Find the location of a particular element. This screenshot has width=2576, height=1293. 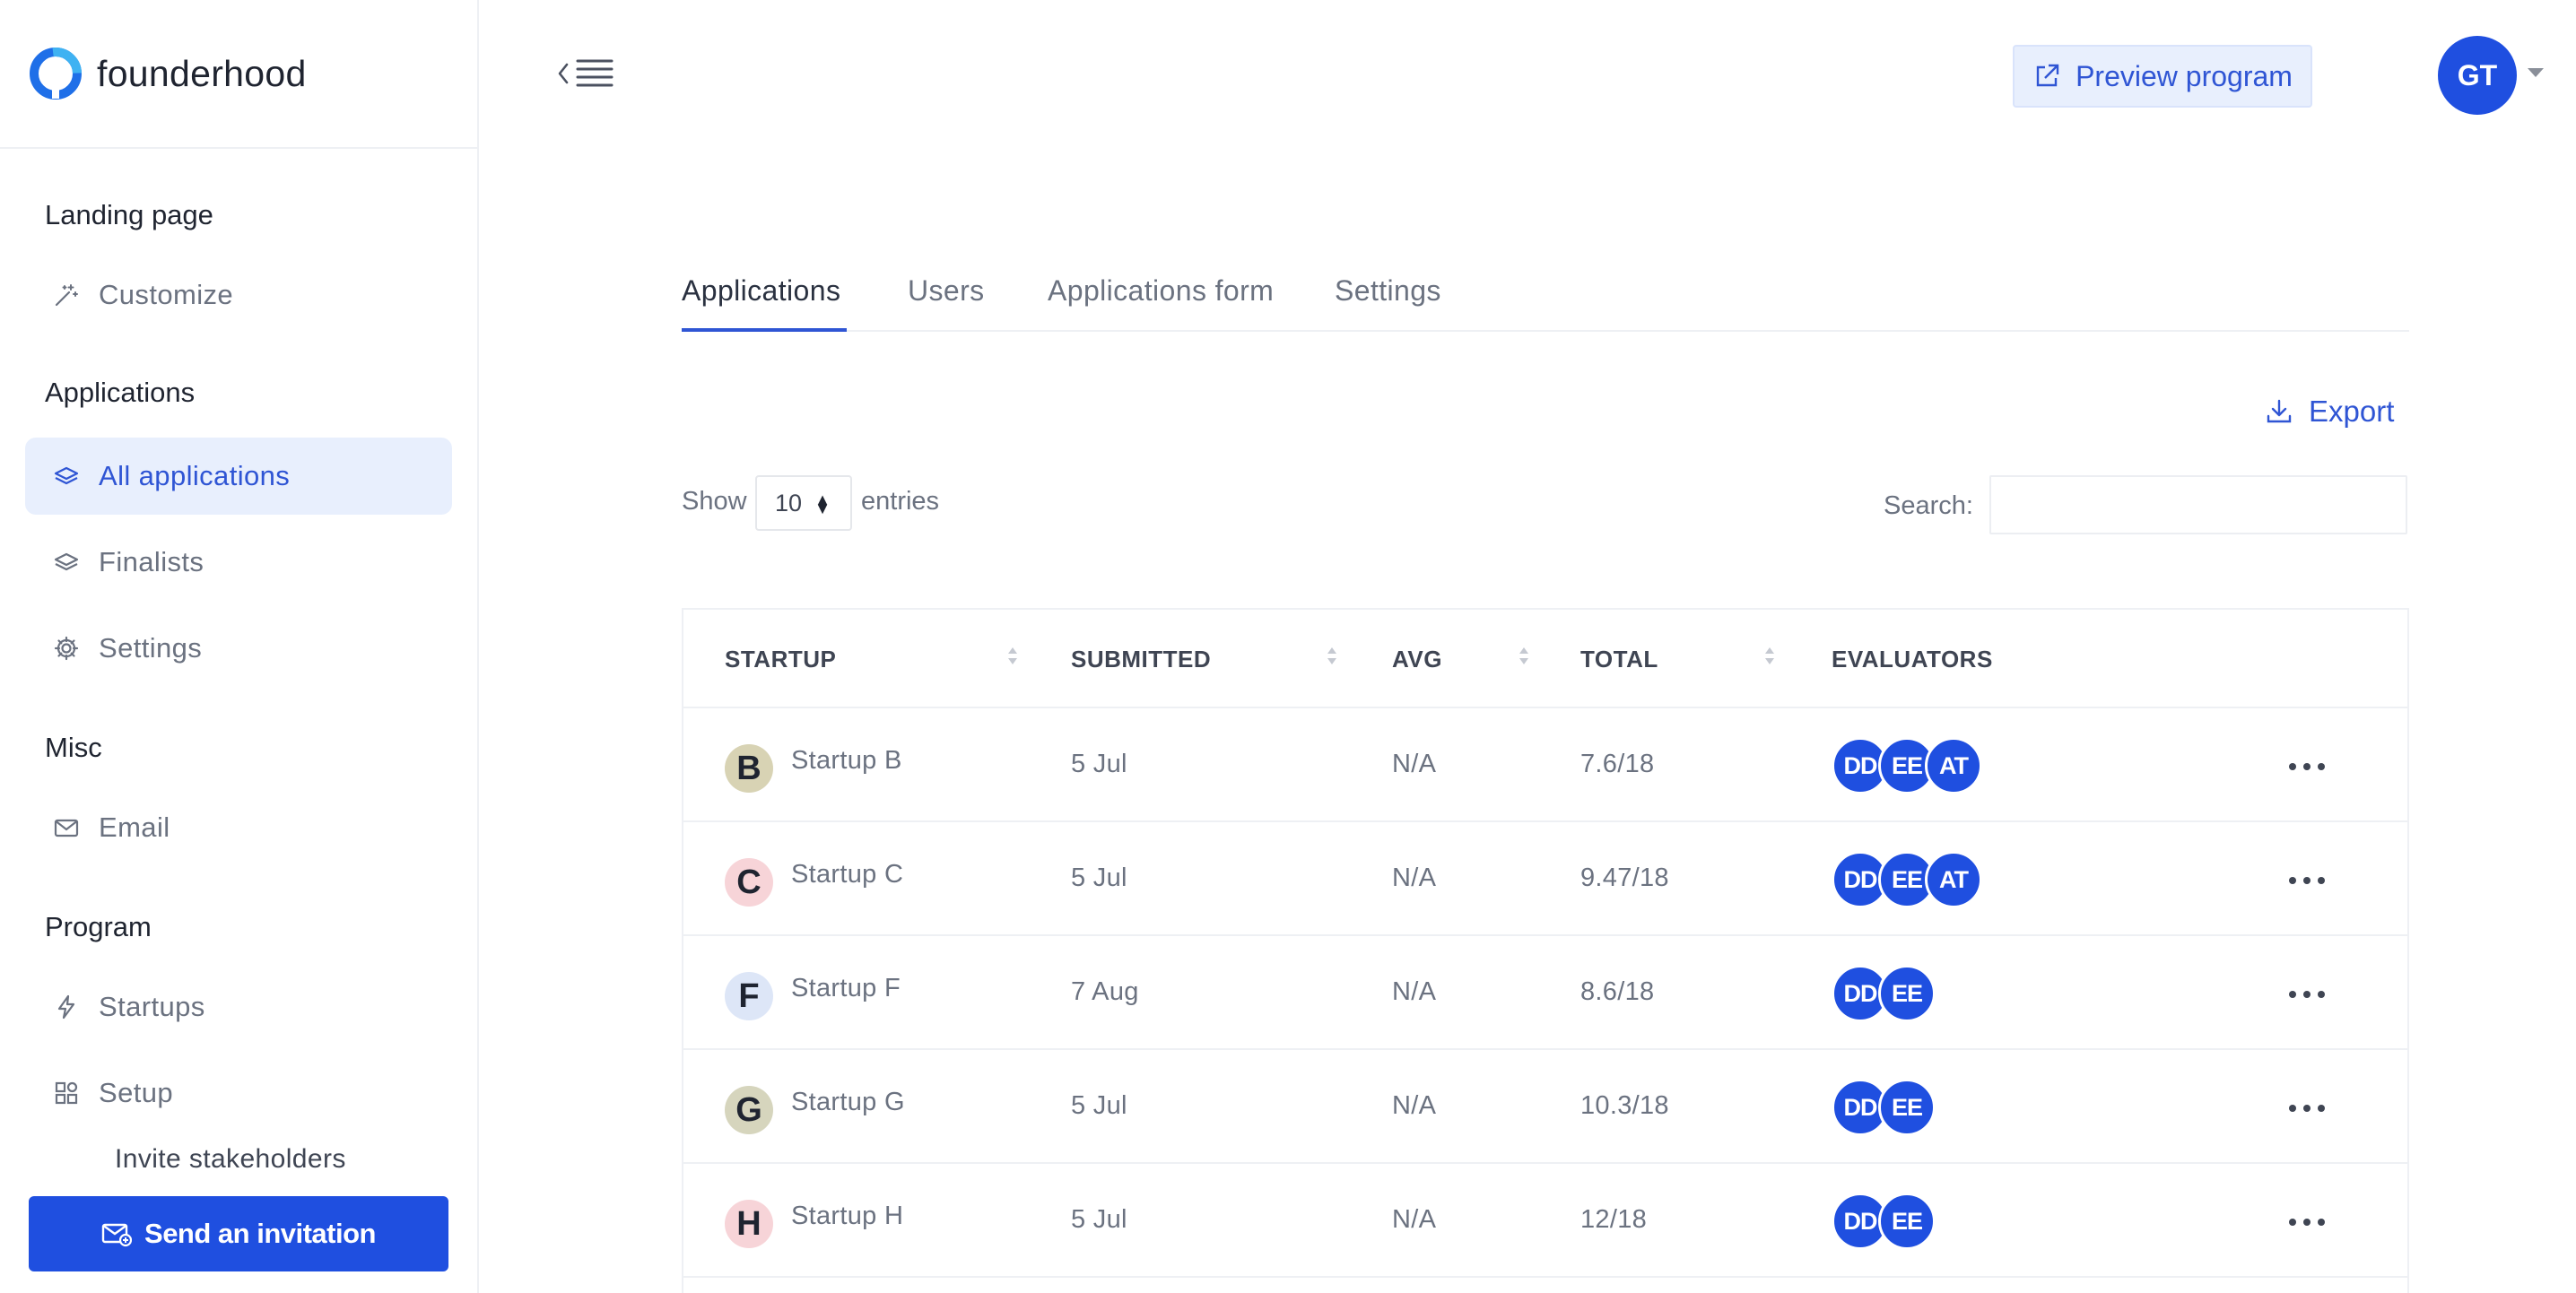

startup-letter-avatar: B is located at coordinates (749, 769).